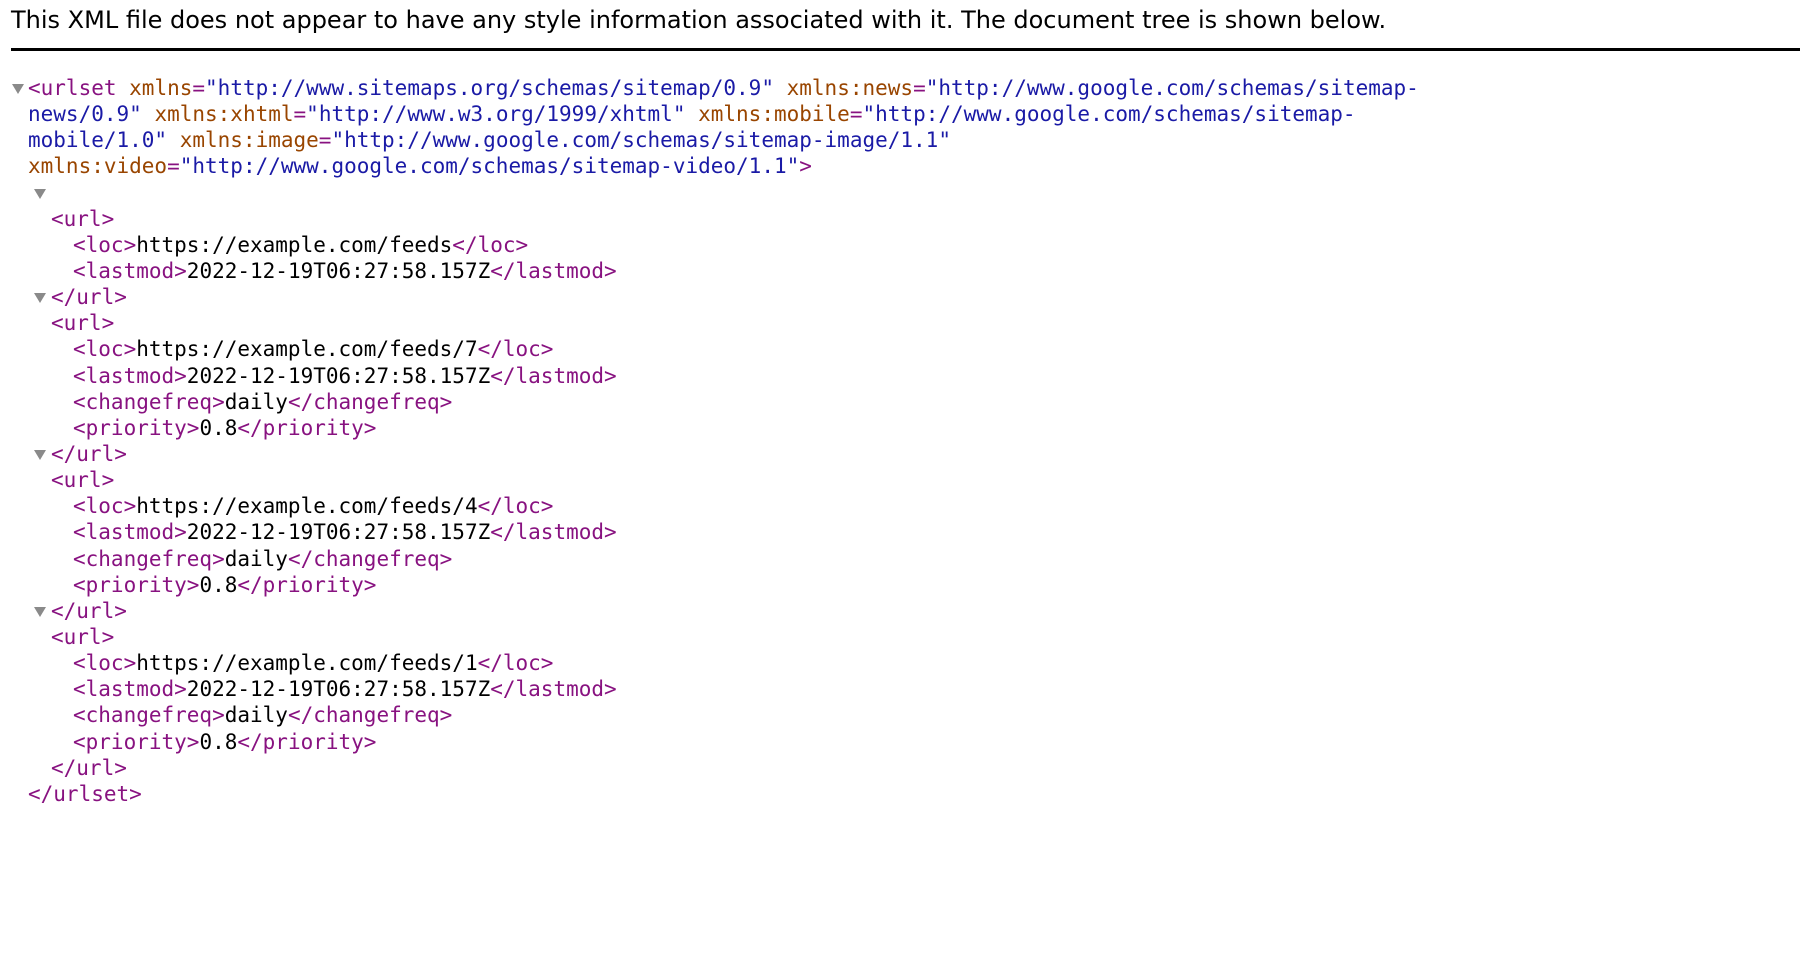  I want to click on attr-news-value: "http://www.google.com/schemas/sitemap-, so click(1172, 88).